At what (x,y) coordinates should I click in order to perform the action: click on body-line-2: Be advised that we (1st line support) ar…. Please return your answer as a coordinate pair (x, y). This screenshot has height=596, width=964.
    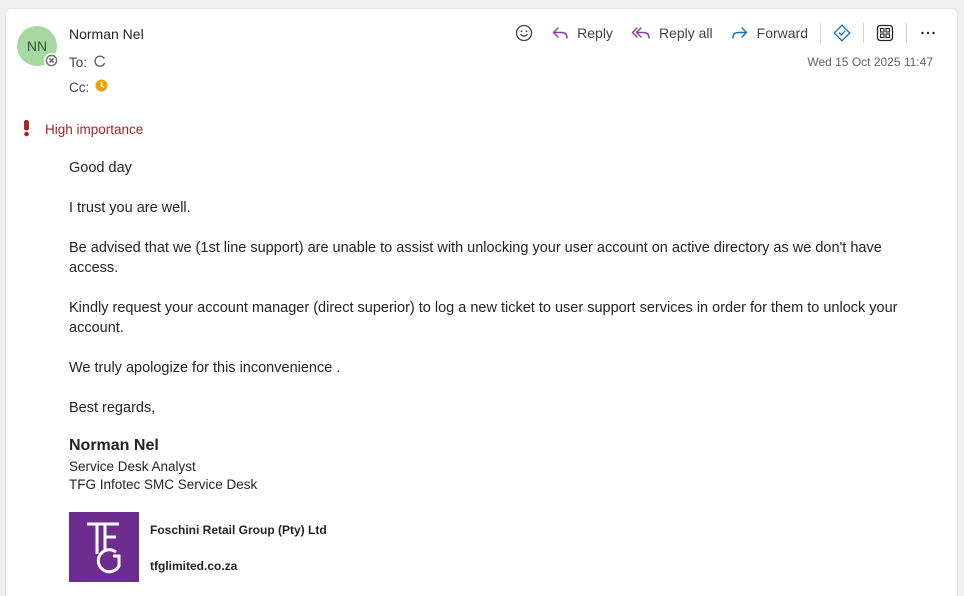
    Looking at the image, I should click on (475, 258).